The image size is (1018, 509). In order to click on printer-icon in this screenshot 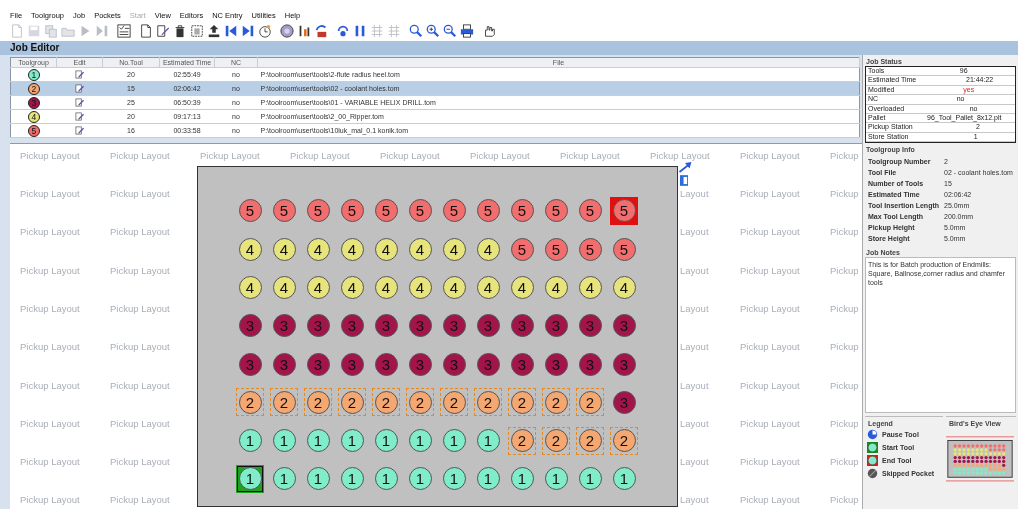, I will do `click(467, 31)`.